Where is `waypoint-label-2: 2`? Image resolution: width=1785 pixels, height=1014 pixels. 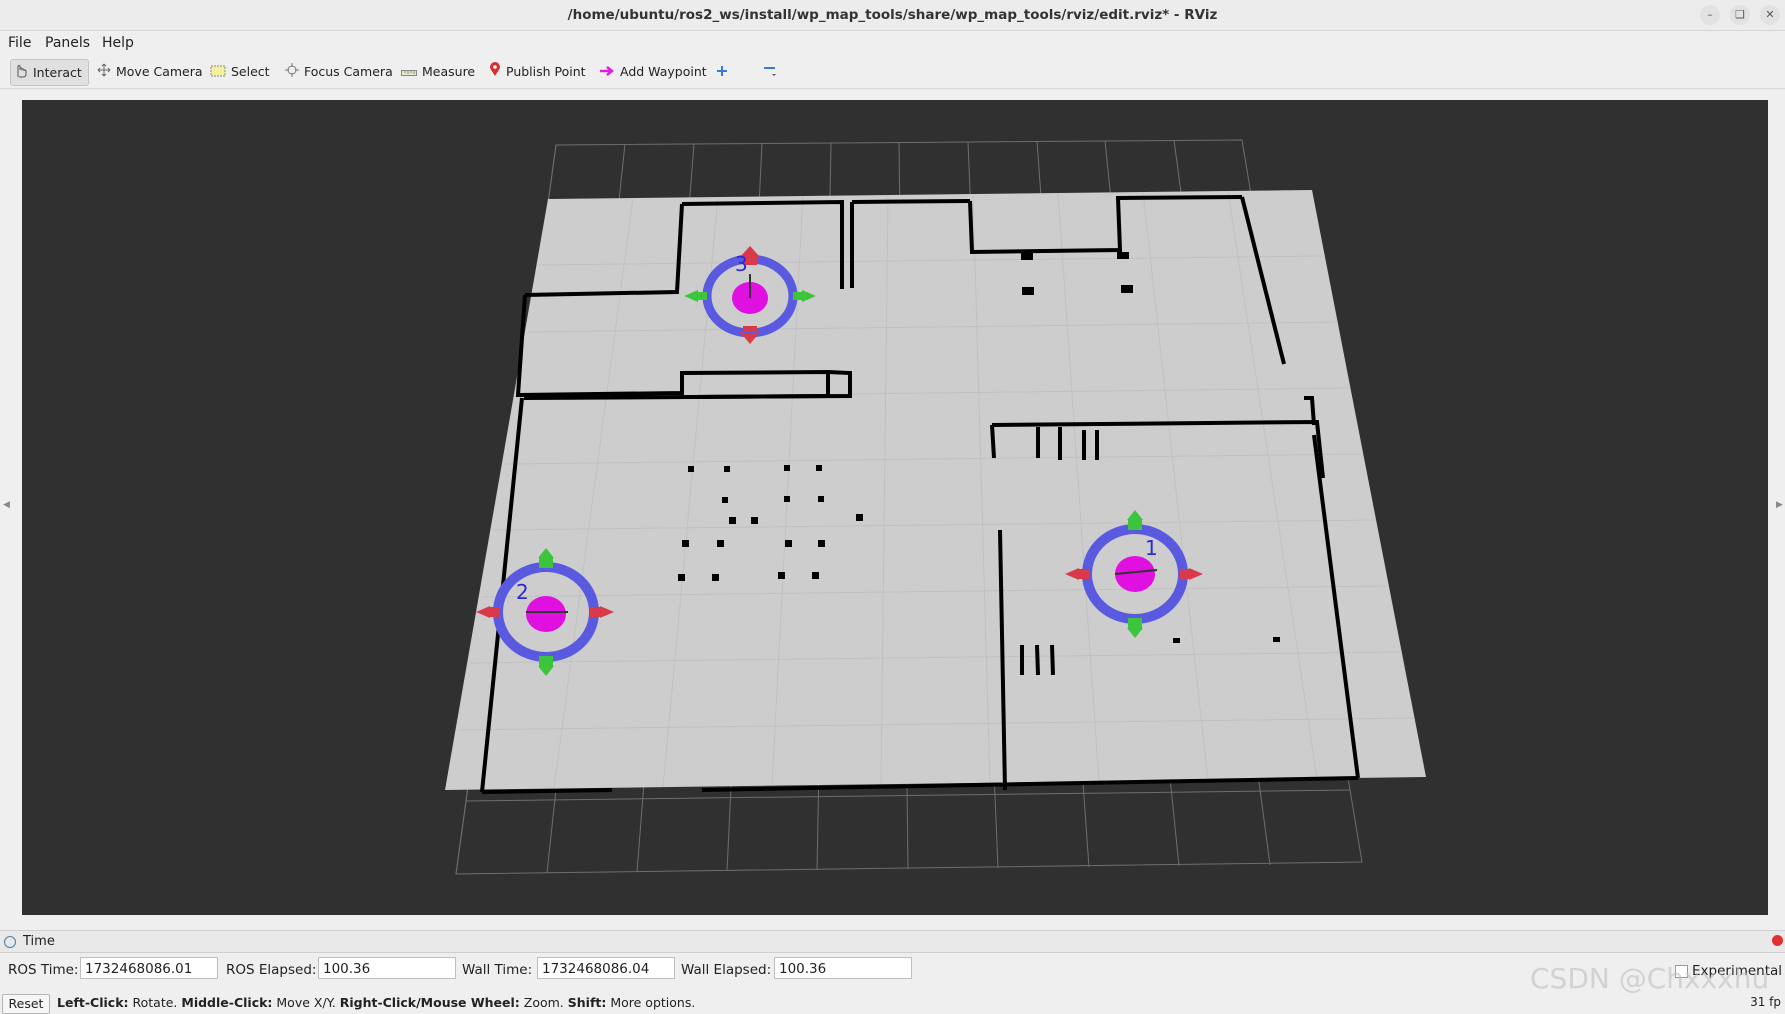 waypoint-label-2: 2 is located at coordinates (522, 592).